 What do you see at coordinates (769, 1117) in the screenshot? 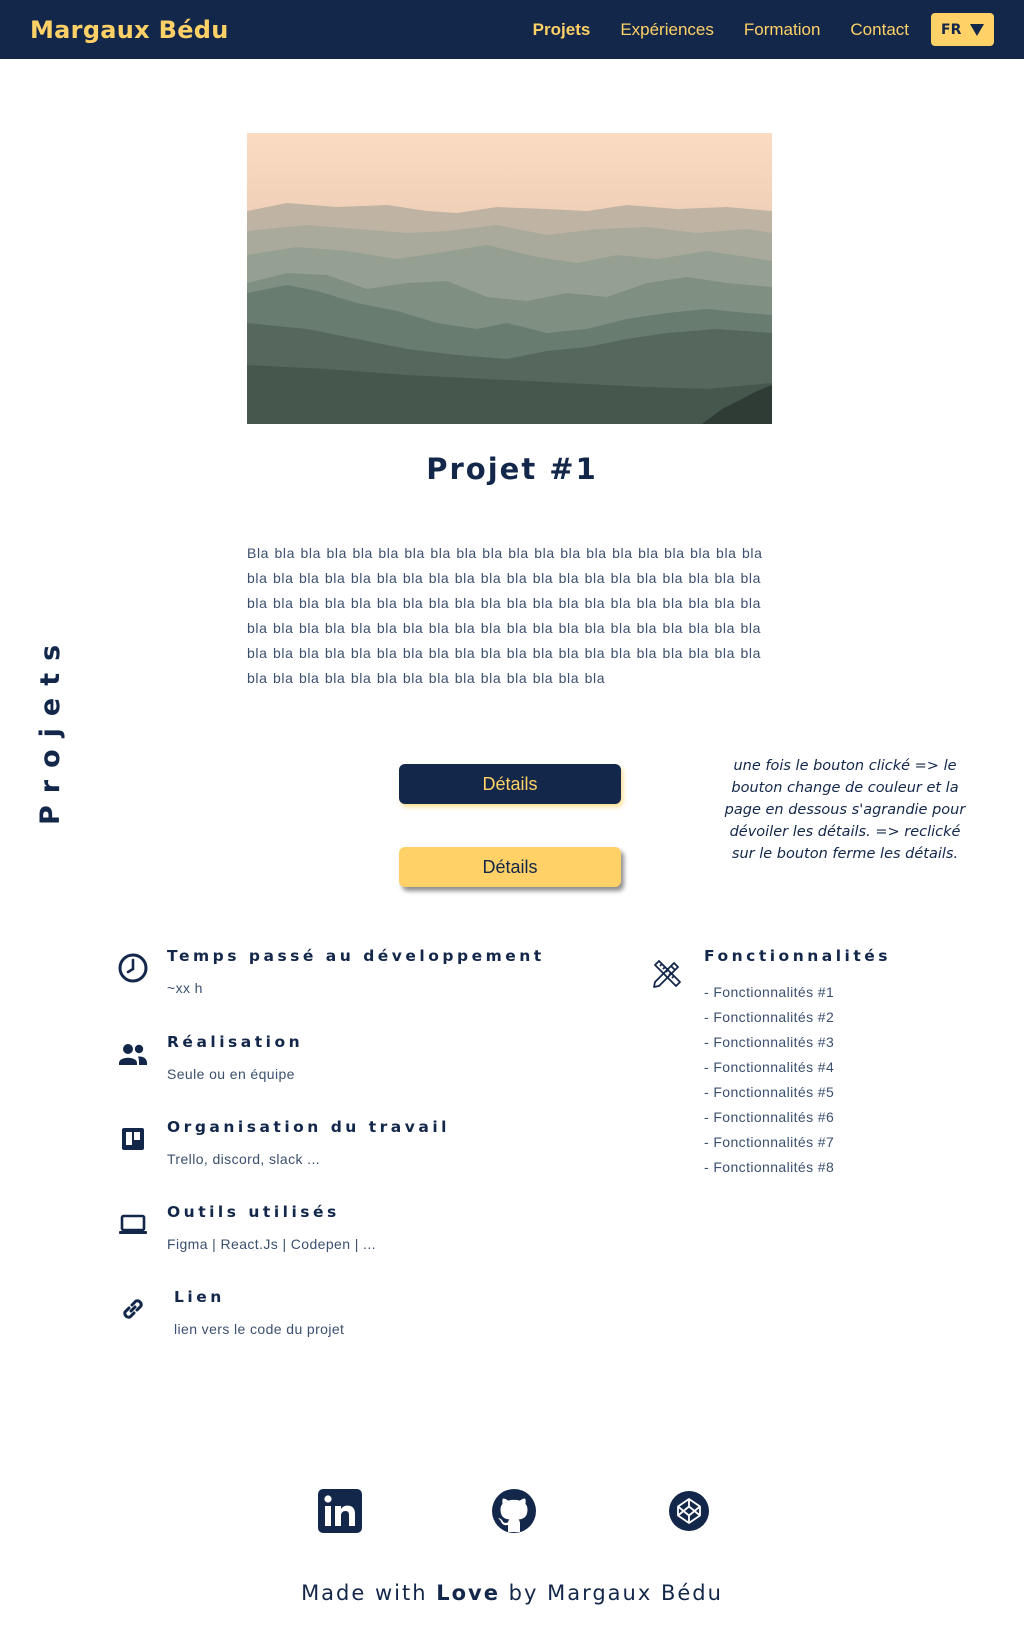
I see `feature-item: - Fonctionnalités #6` at bounding box center [769, 1117].